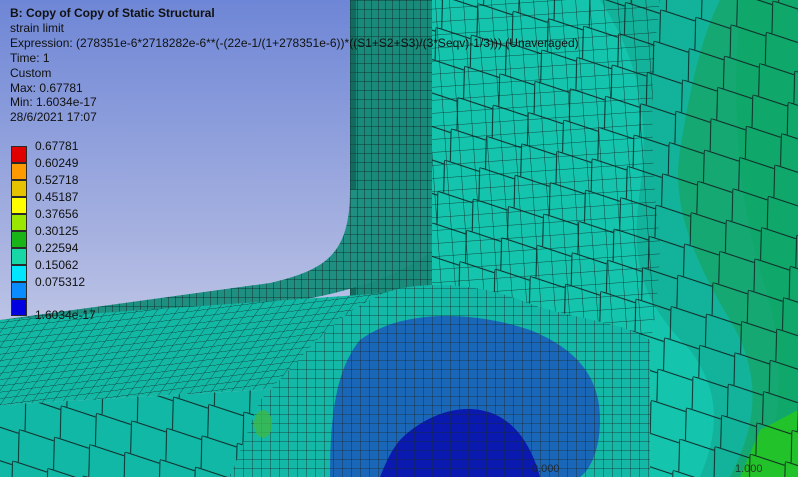 The width and height of the screenshot is (798, 477). Describe the element at coordinates (57, 180) in the screenshot. I see `legend-value: 0.52718` at that location.